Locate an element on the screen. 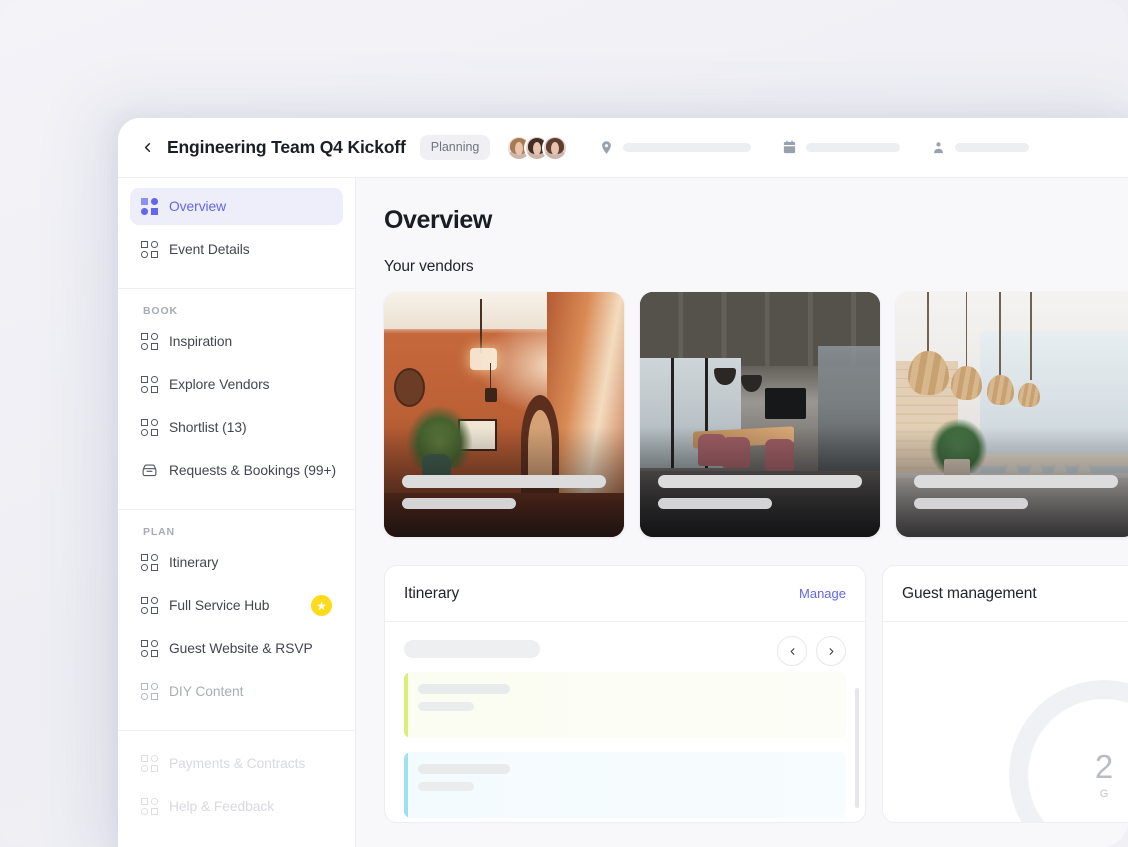  itinerary-panel: Itinerary Manage is located at coordinates (625, 694).